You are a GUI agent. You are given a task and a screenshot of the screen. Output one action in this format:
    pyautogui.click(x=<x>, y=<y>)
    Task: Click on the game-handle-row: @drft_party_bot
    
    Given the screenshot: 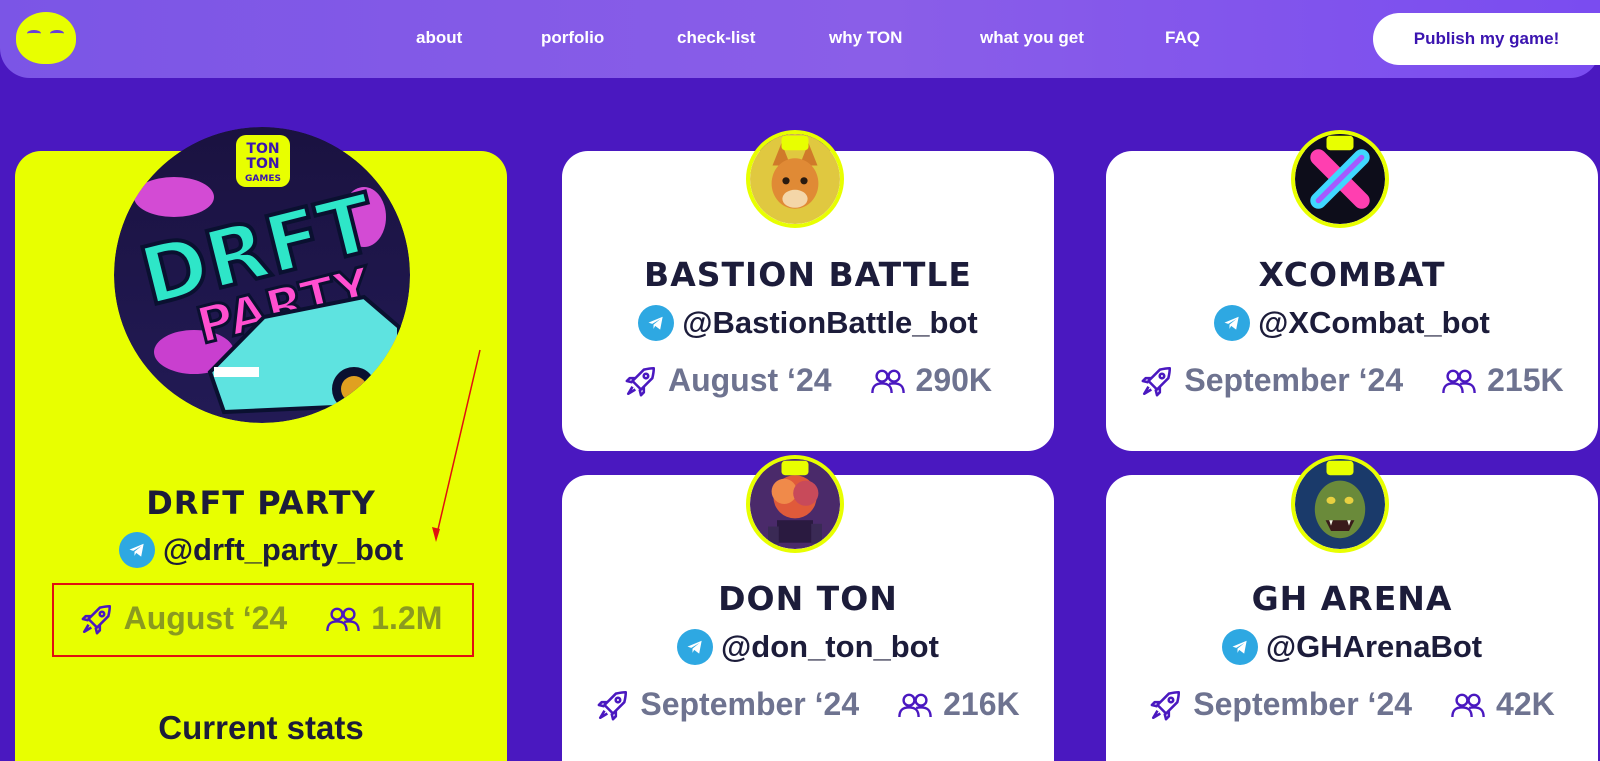 What is the action you would take?
    pyautogui.click(x=261, y=550)
    